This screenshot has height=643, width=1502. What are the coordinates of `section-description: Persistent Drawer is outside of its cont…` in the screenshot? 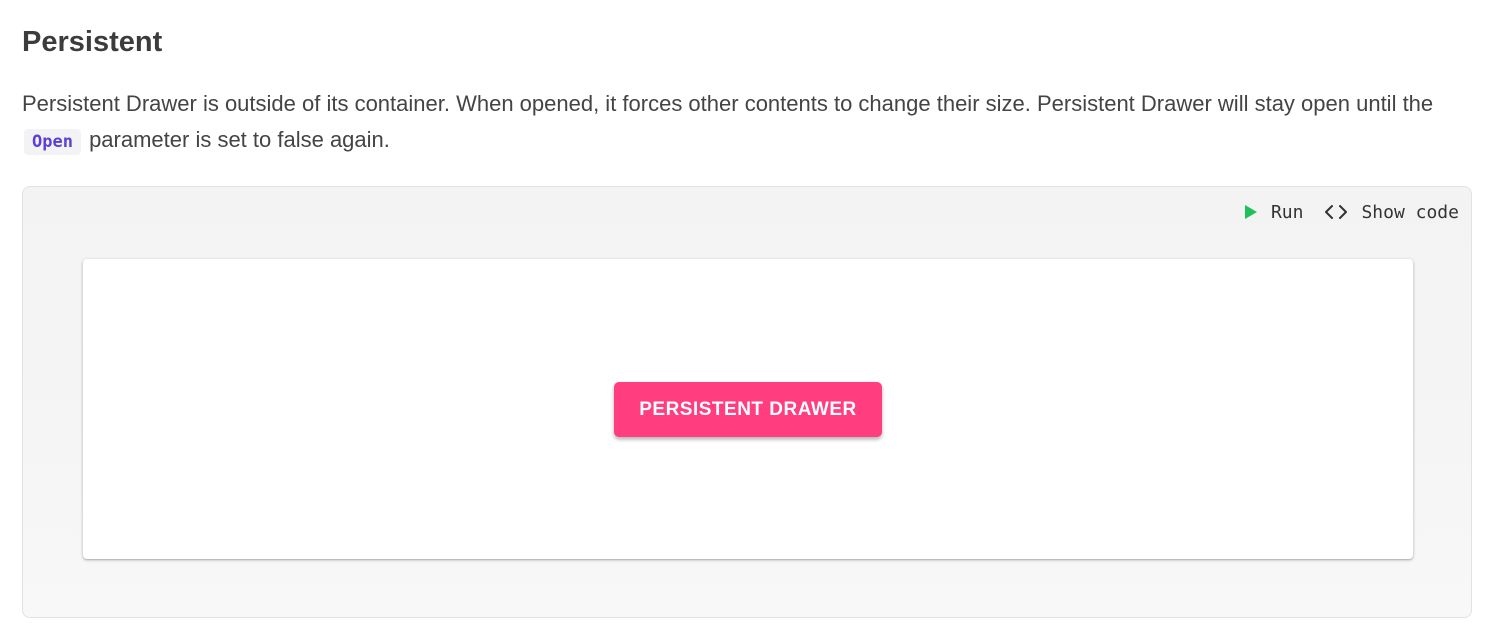 It's located at (742, 123).